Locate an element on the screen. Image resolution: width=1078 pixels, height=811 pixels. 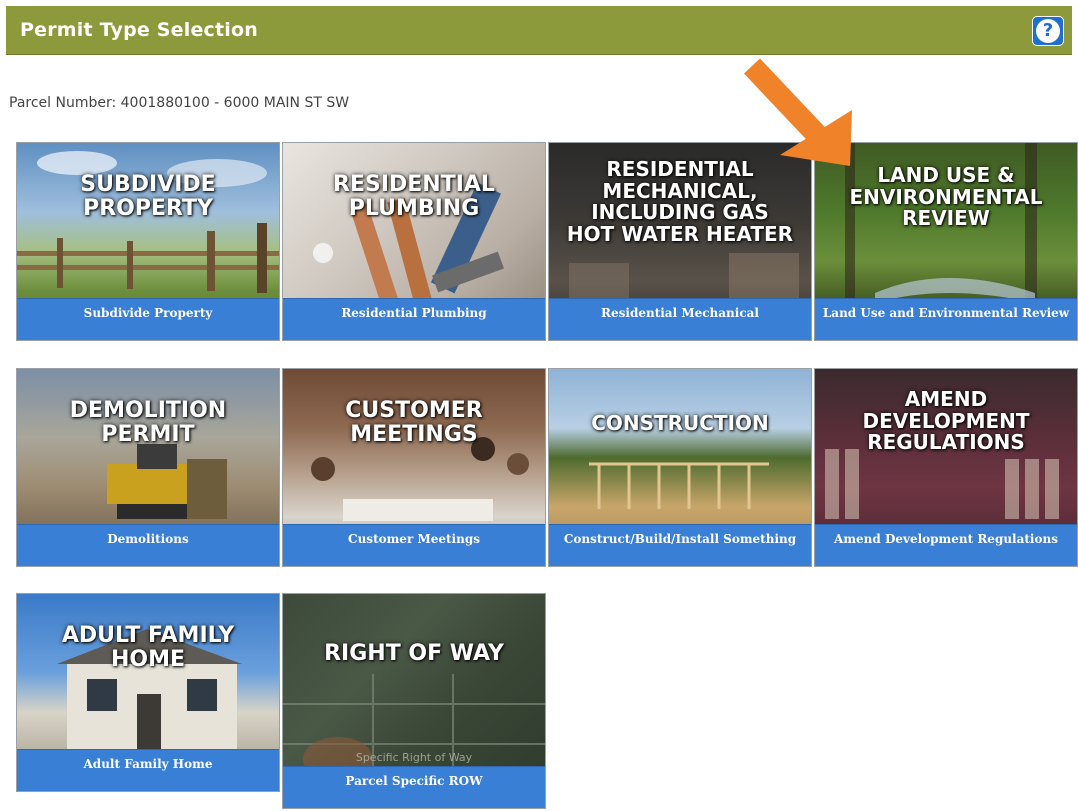
question-circle-icon: ? is located at coordinates (1048, 31).